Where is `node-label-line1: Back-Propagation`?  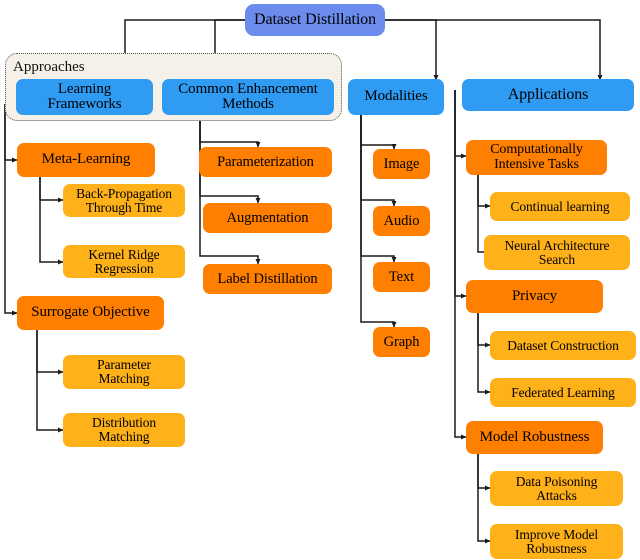
node-label-line1: Back-Propagation is located at coordinates (124, 193).